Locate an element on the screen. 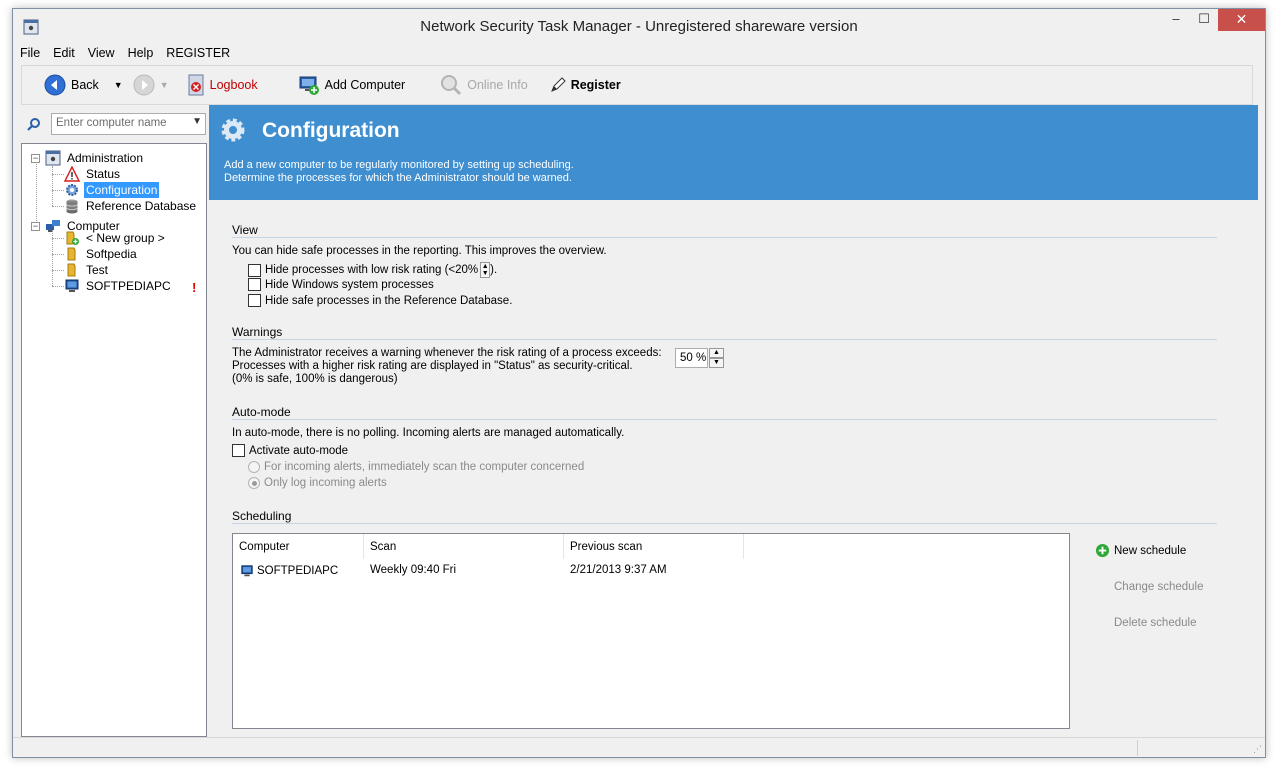  forward-history-dropdown: ▼ is located at coordinates (164, 85).